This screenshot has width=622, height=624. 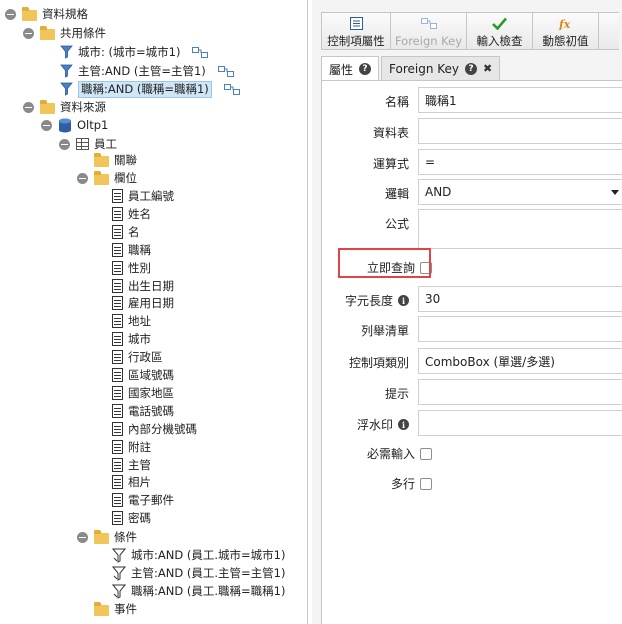 I want to click on tree-node-field: 主管, so click(x=131, y=465).